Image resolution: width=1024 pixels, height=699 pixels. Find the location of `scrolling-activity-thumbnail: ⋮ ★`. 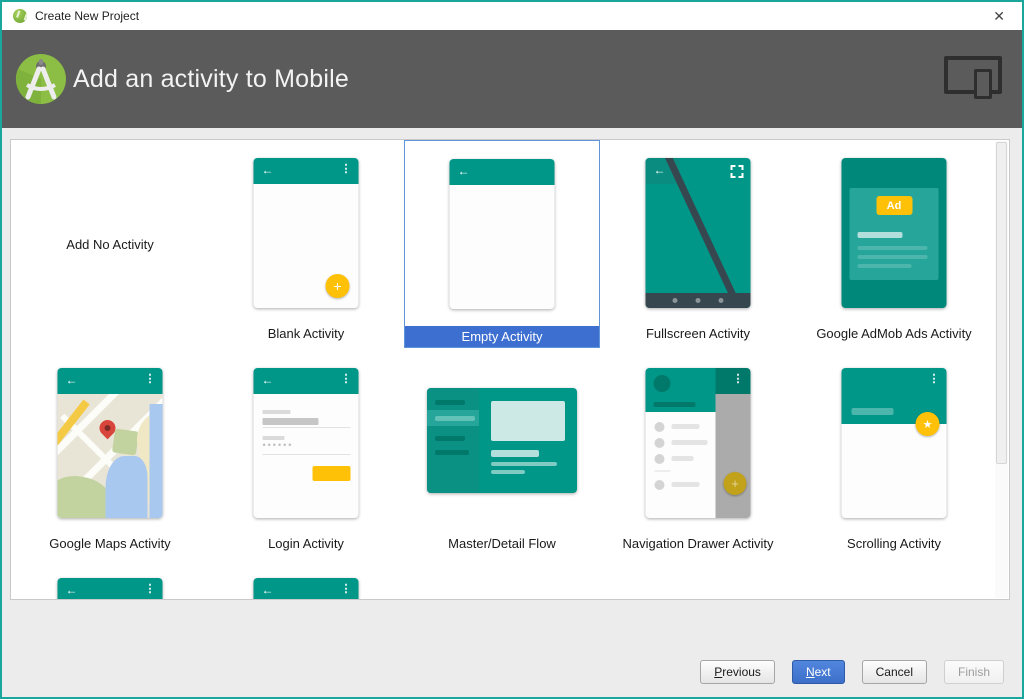

scrolling-activity-thumbnail: ⋮ ★ is located at coordinates (894, 443).